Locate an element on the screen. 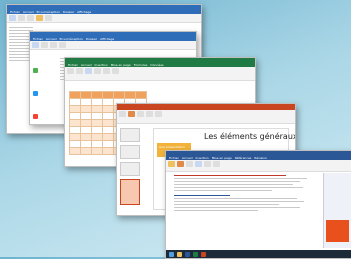 Image resolution: width=351 pixels, height=259 pixels. notes-box is located at coordinates (337, 231).